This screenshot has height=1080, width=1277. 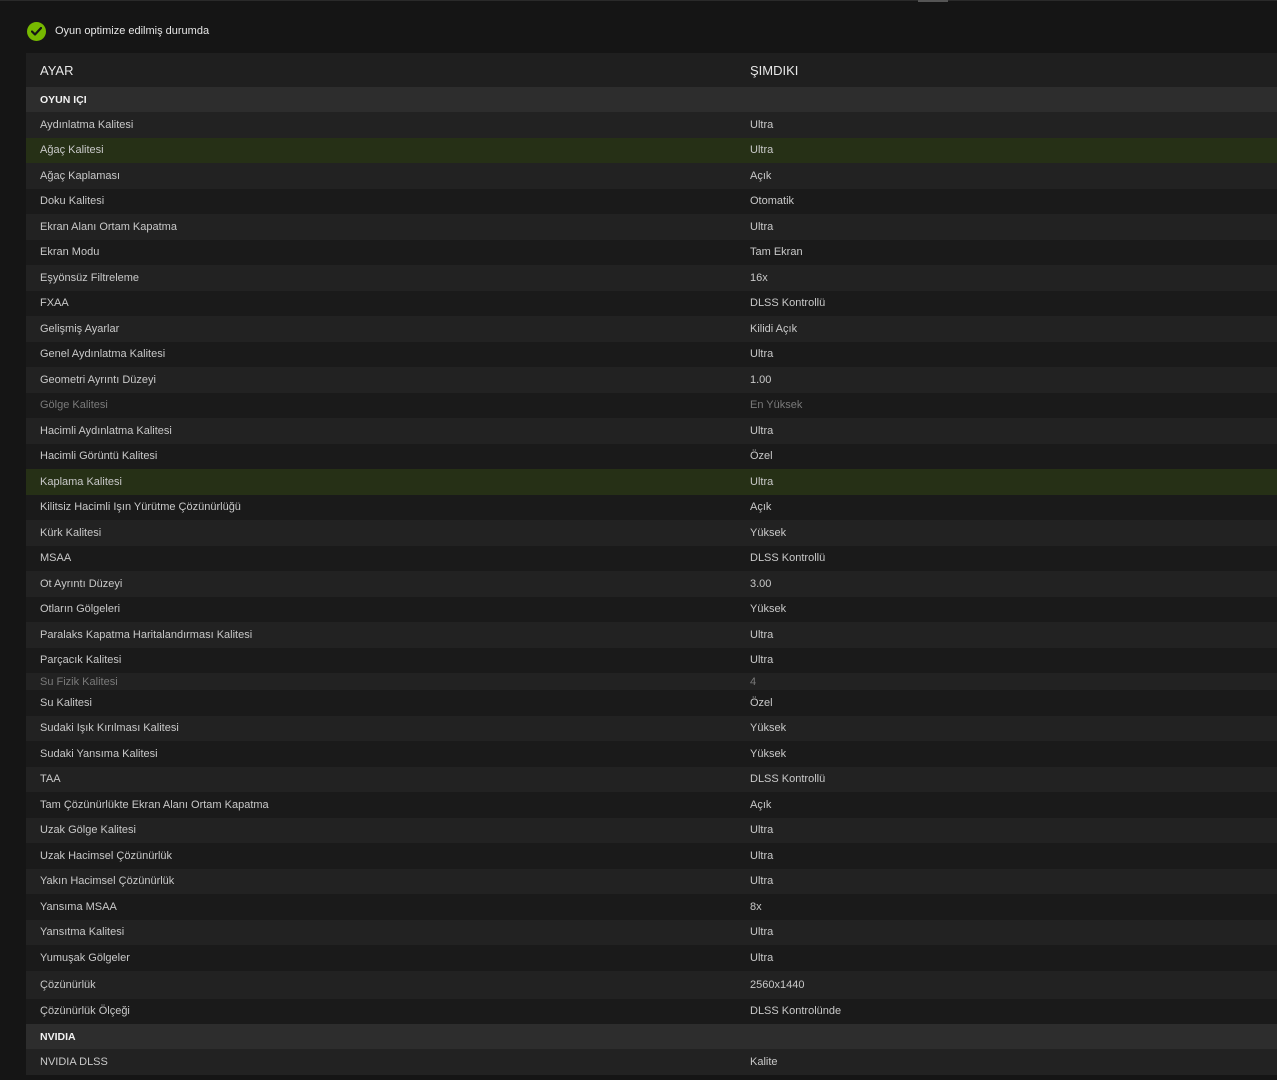 What do you see at coordinates (651, 150) in the screenshot?
I see `table-row: Ağaç Kalitesi Ultra` at bounding box center [651, 150].